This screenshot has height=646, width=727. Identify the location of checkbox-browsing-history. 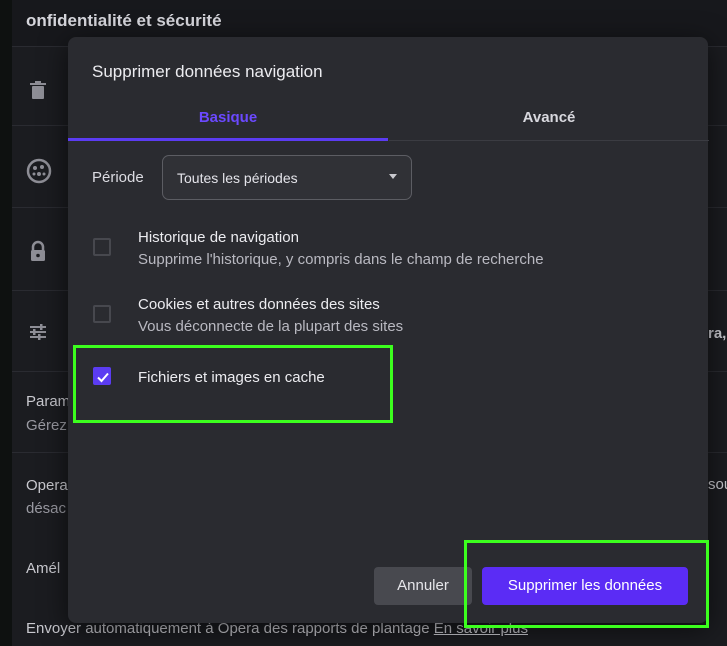
(102, 247).